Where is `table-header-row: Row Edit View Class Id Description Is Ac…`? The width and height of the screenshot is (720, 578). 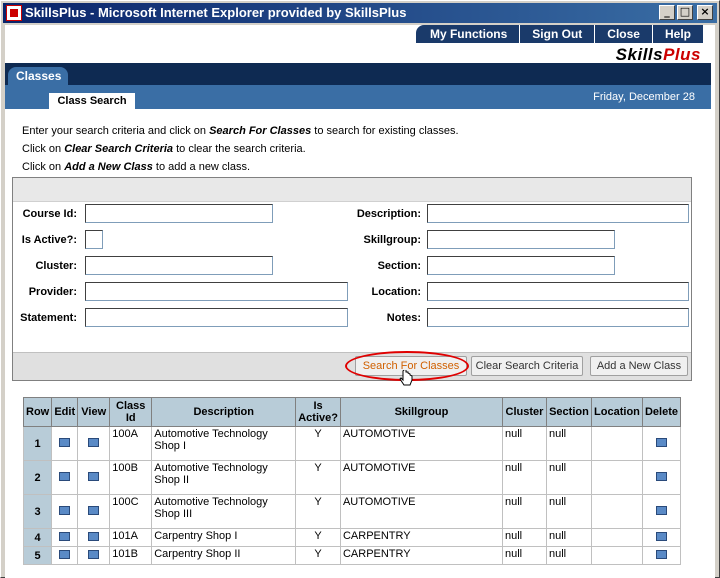
table-header-row: Row Edit View Class Id Description Is Ac… is located at coordinates (352, 412).